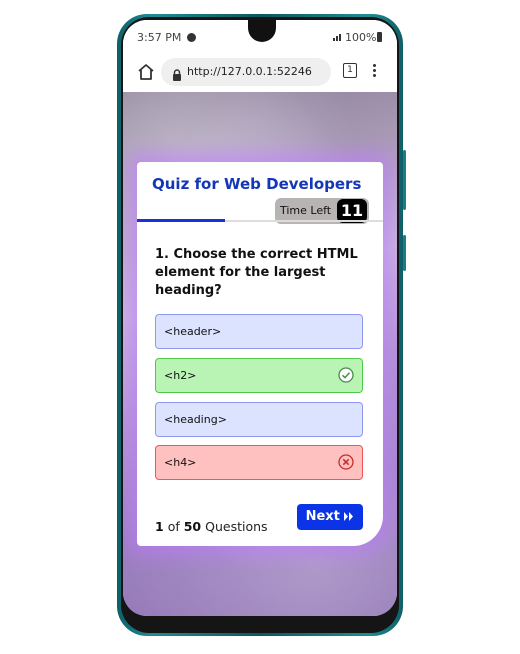 The width and height of the screenshot is (520, 654). What do you see at coordinates (181, 220) in the screenshot?
I see `time-progress-line` at bounding box center [181, 220].